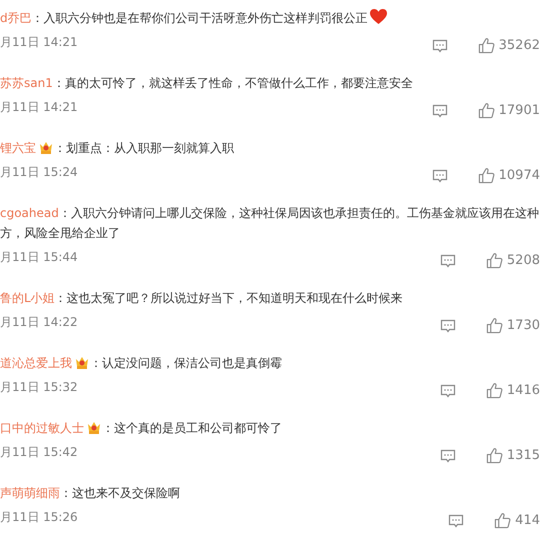  What do you see at coordinates (517, 520) in the screenshot?
I see `like-button: 414` at bounding box center [517, 520].